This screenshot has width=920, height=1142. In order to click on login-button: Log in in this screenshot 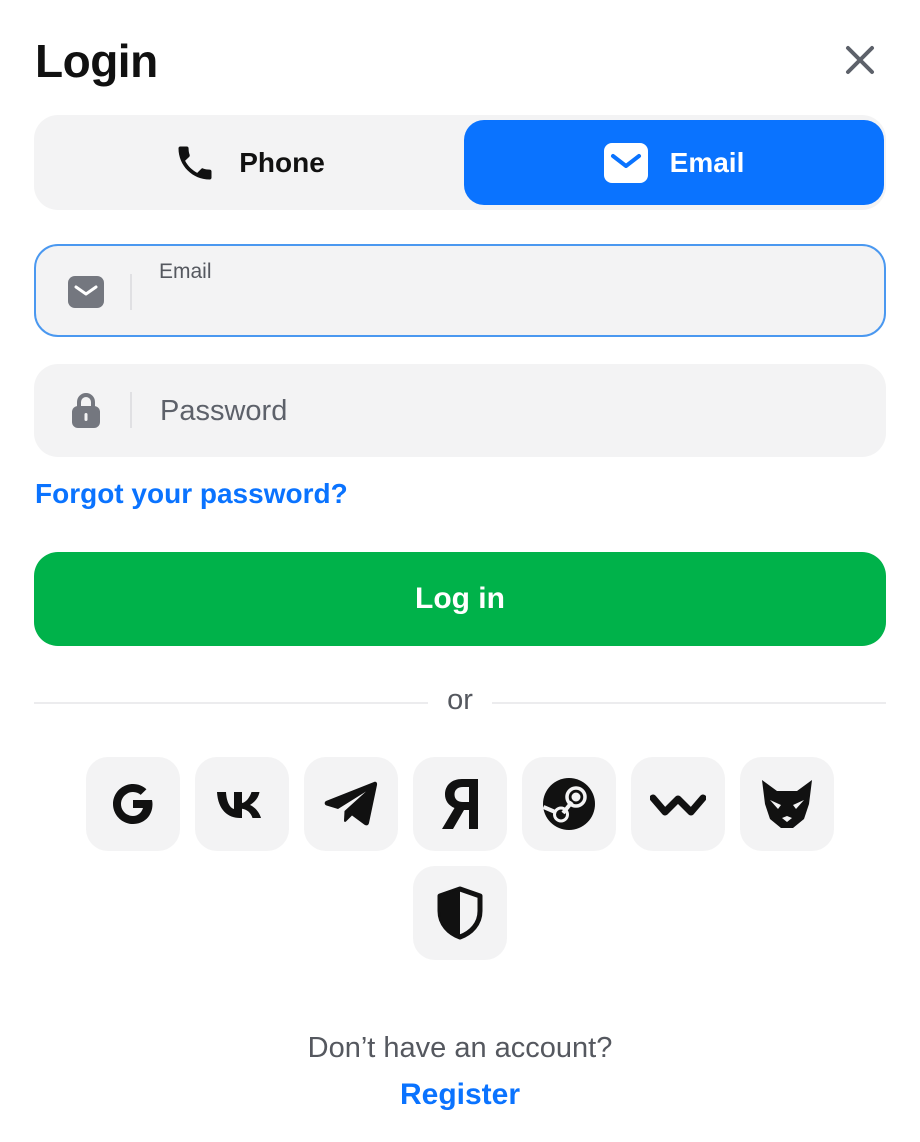, I will do `click(460, 599)`.